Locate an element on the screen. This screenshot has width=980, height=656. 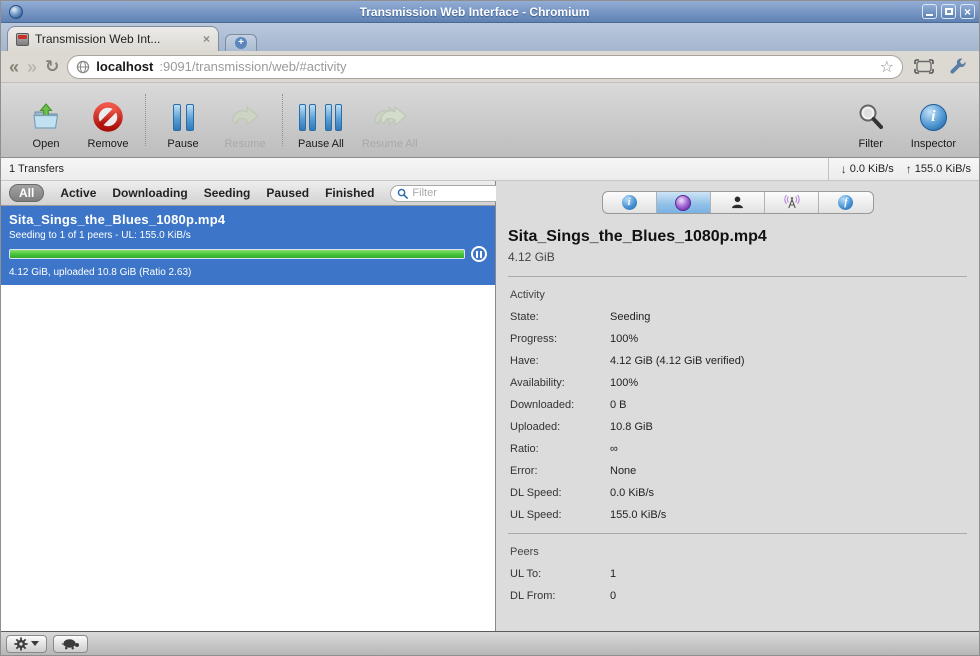
wrench-icon is located at coordinates (958, 66).